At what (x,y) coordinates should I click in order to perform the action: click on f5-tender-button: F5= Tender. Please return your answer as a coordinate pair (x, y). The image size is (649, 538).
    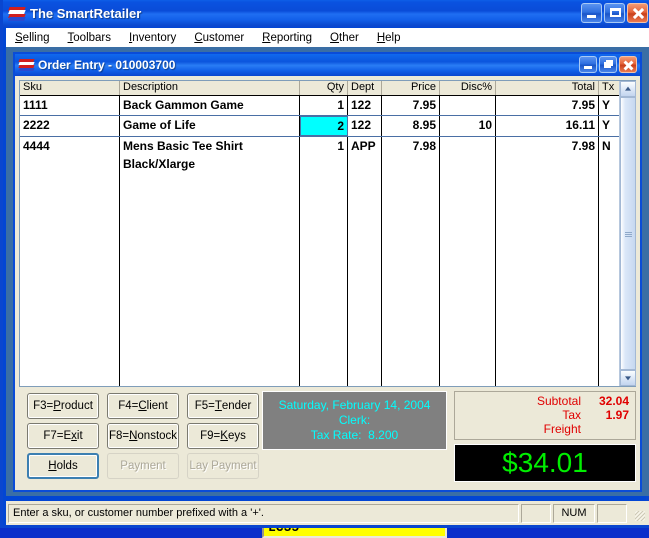
    Looking at the image, I should click on (223, 406).